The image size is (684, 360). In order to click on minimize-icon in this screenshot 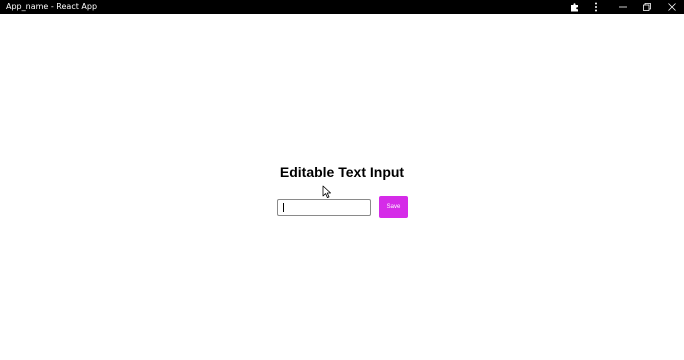, I will do `click(623, 7)`.